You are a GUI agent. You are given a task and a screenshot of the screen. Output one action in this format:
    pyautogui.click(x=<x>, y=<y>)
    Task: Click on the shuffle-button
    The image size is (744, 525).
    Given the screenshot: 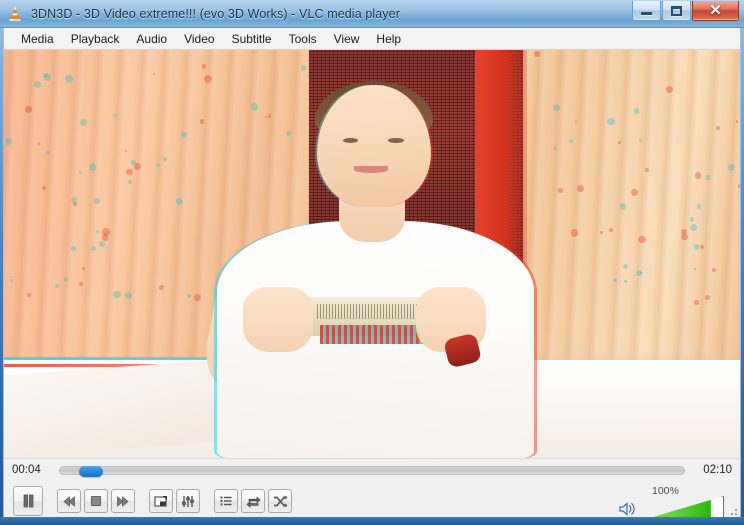 What is the action you would take?
    pyautogui.click(x=280, y=501)
    